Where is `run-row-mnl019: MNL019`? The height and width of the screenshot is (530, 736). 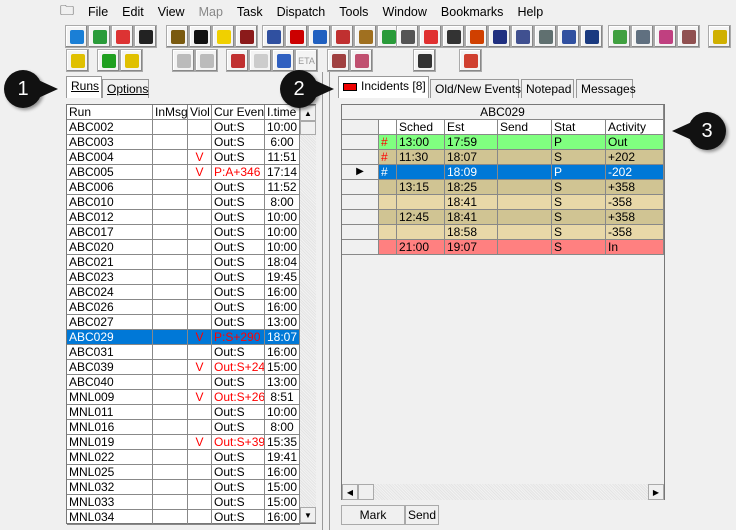
run-row-mnl019: MNL019 is located at coordinates (110, 442).